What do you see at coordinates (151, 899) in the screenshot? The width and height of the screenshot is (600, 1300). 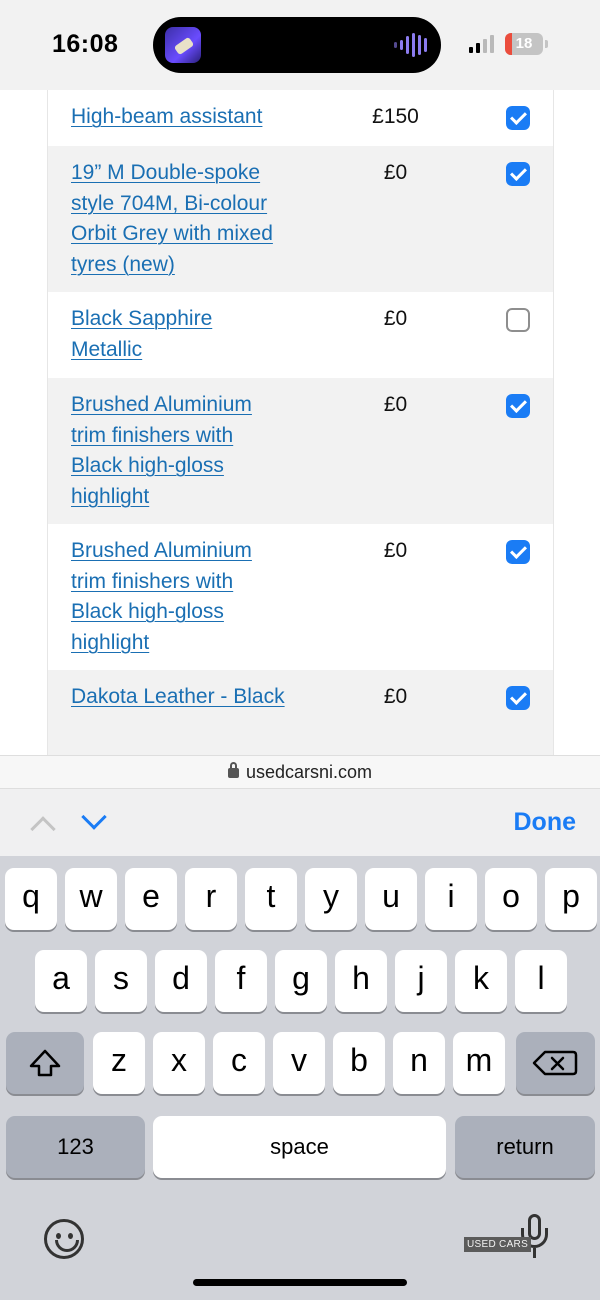 I see `key-e: e` at bounding box center [151, 899].